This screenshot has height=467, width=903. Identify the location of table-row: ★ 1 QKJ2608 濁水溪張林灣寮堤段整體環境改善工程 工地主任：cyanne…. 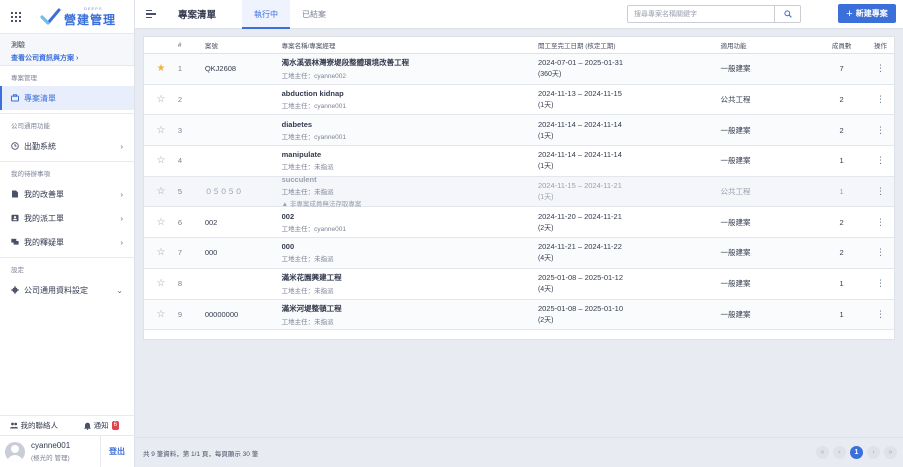
(519, 69).